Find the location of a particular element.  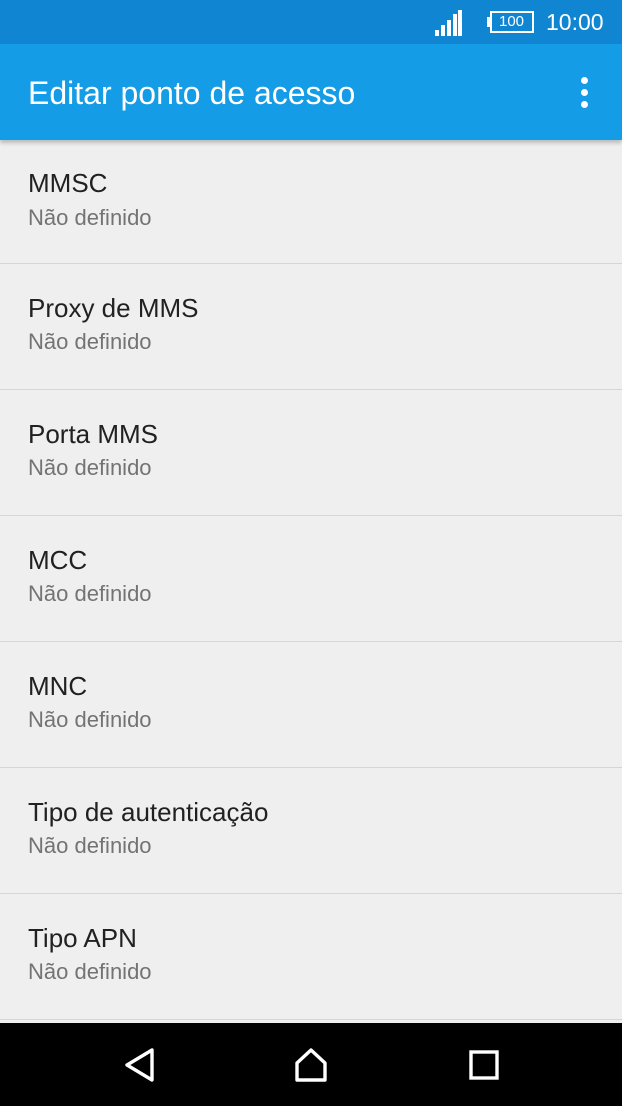

app-bar: Editar ponto de acesso is located at coordinates (311, 92).